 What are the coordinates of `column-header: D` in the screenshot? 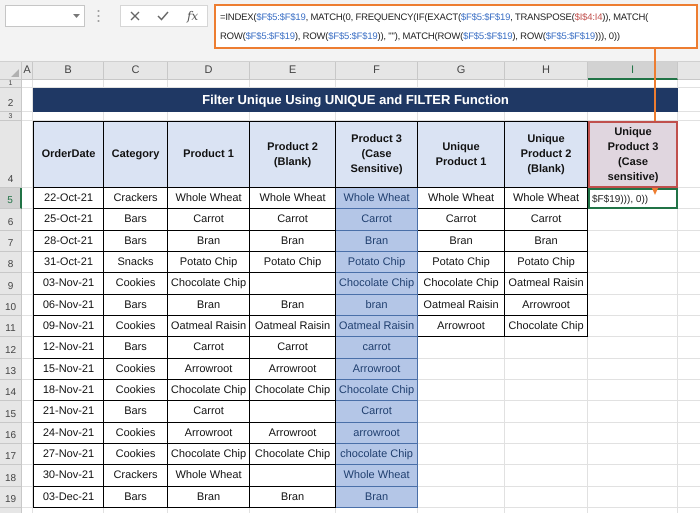 It's located at (209, 71).